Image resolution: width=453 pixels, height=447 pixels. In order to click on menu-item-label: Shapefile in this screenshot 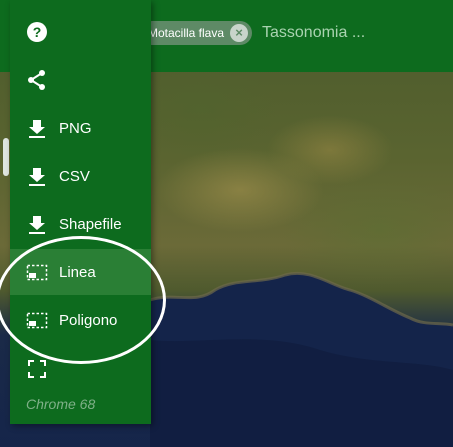, I will do `click(90, 224)`.